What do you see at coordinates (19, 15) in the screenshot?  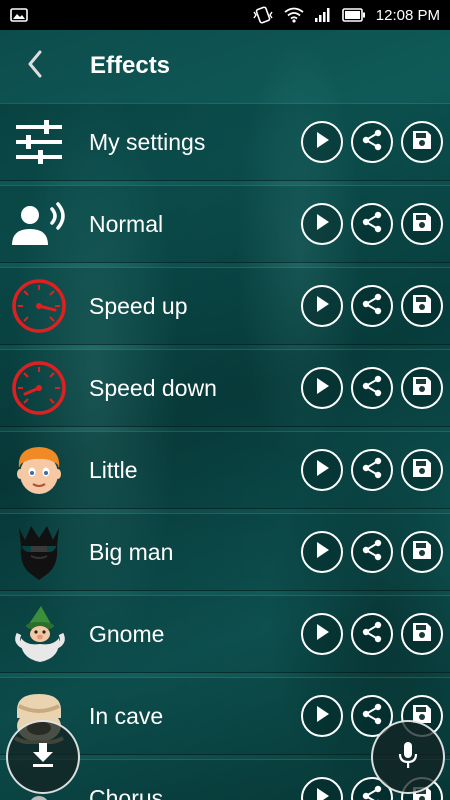 I see `image-icon` at bounding box center [19, 15].